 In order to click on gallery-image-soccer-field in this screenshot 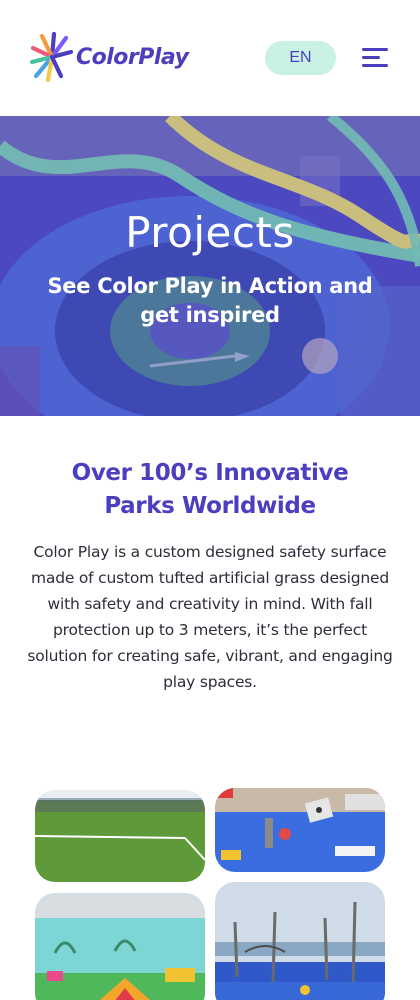, I will do `click(120, 836)`.